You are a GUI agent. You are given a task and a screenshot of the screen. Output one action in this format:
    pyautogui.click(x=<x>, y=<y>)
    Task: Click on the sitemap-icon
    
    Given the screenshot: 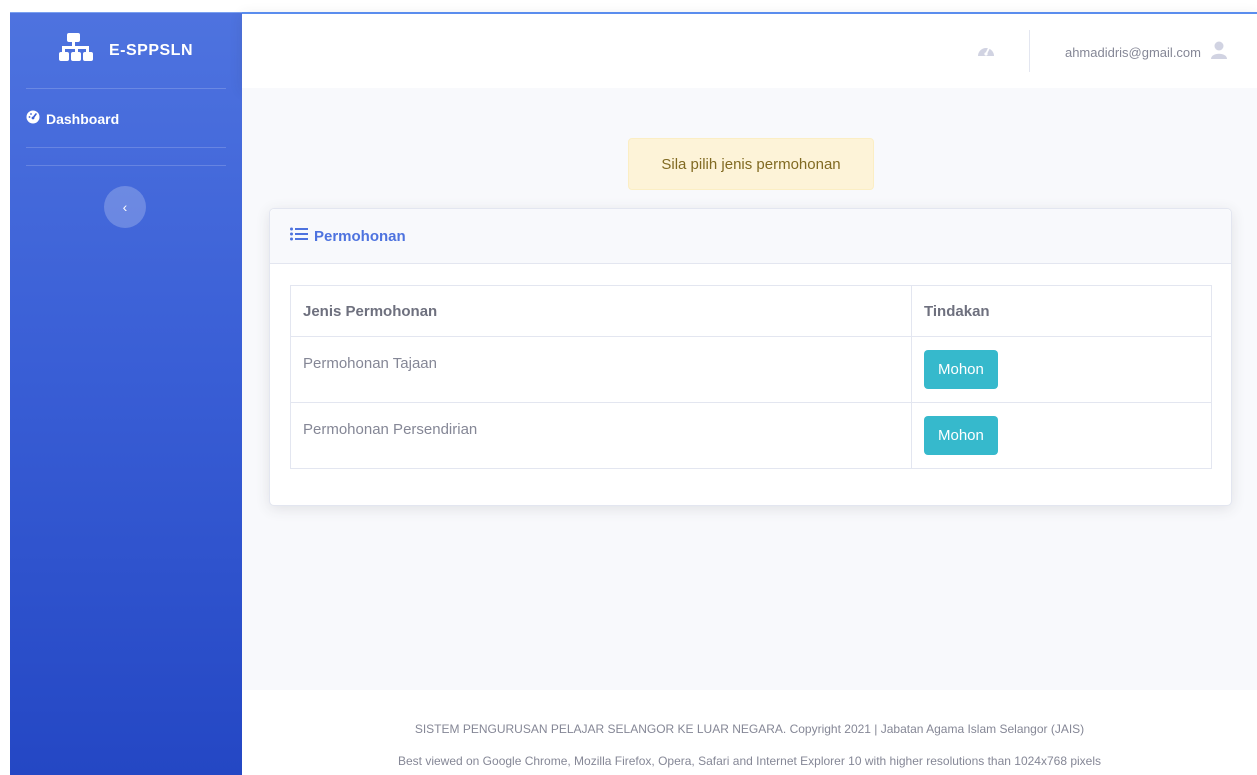 What is the action you would take?
    pyautogui.click(x=76, y=50)
    